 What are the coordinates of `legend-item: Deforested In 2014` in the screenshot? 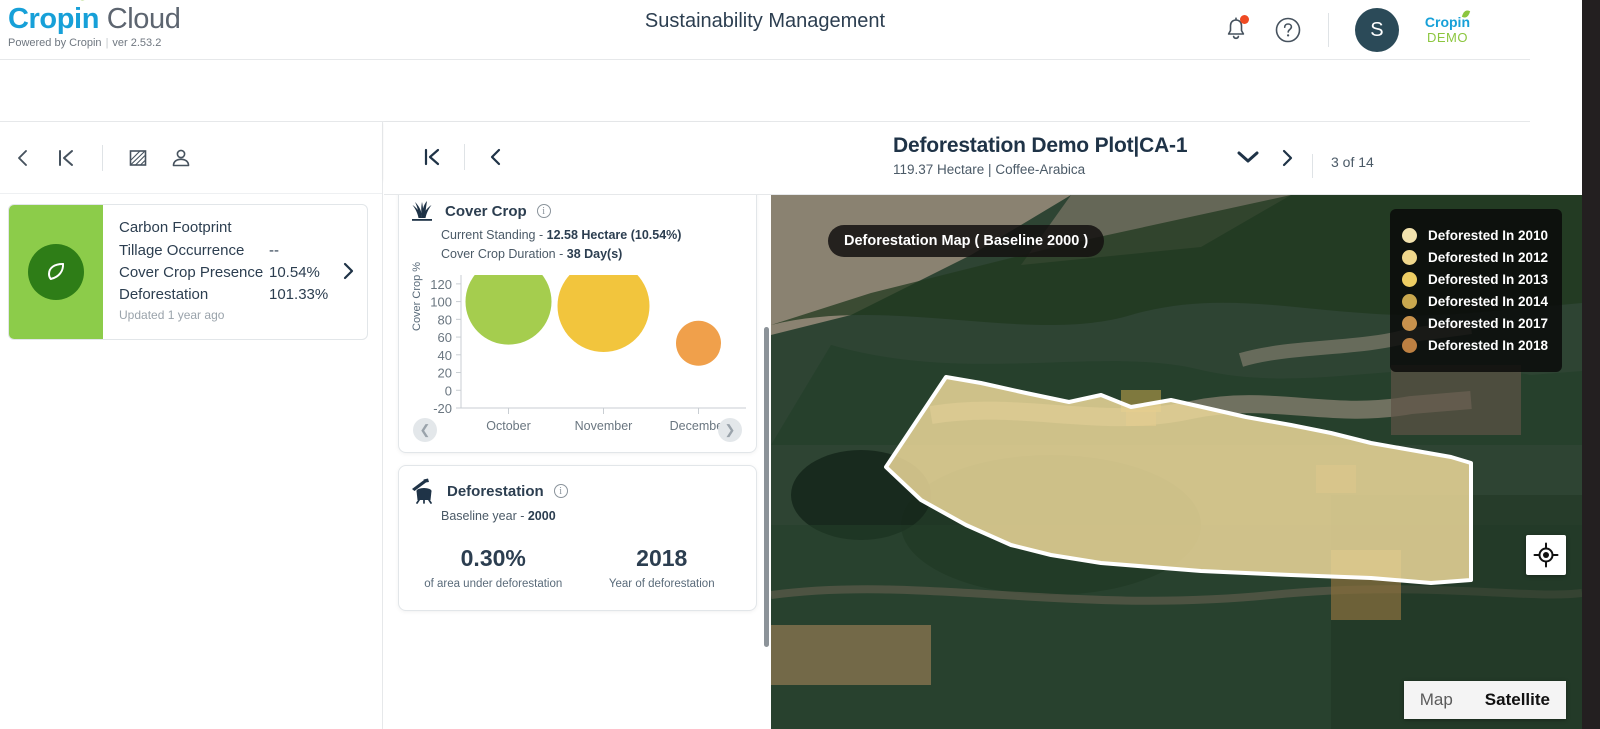 It's located at (1476, 301).